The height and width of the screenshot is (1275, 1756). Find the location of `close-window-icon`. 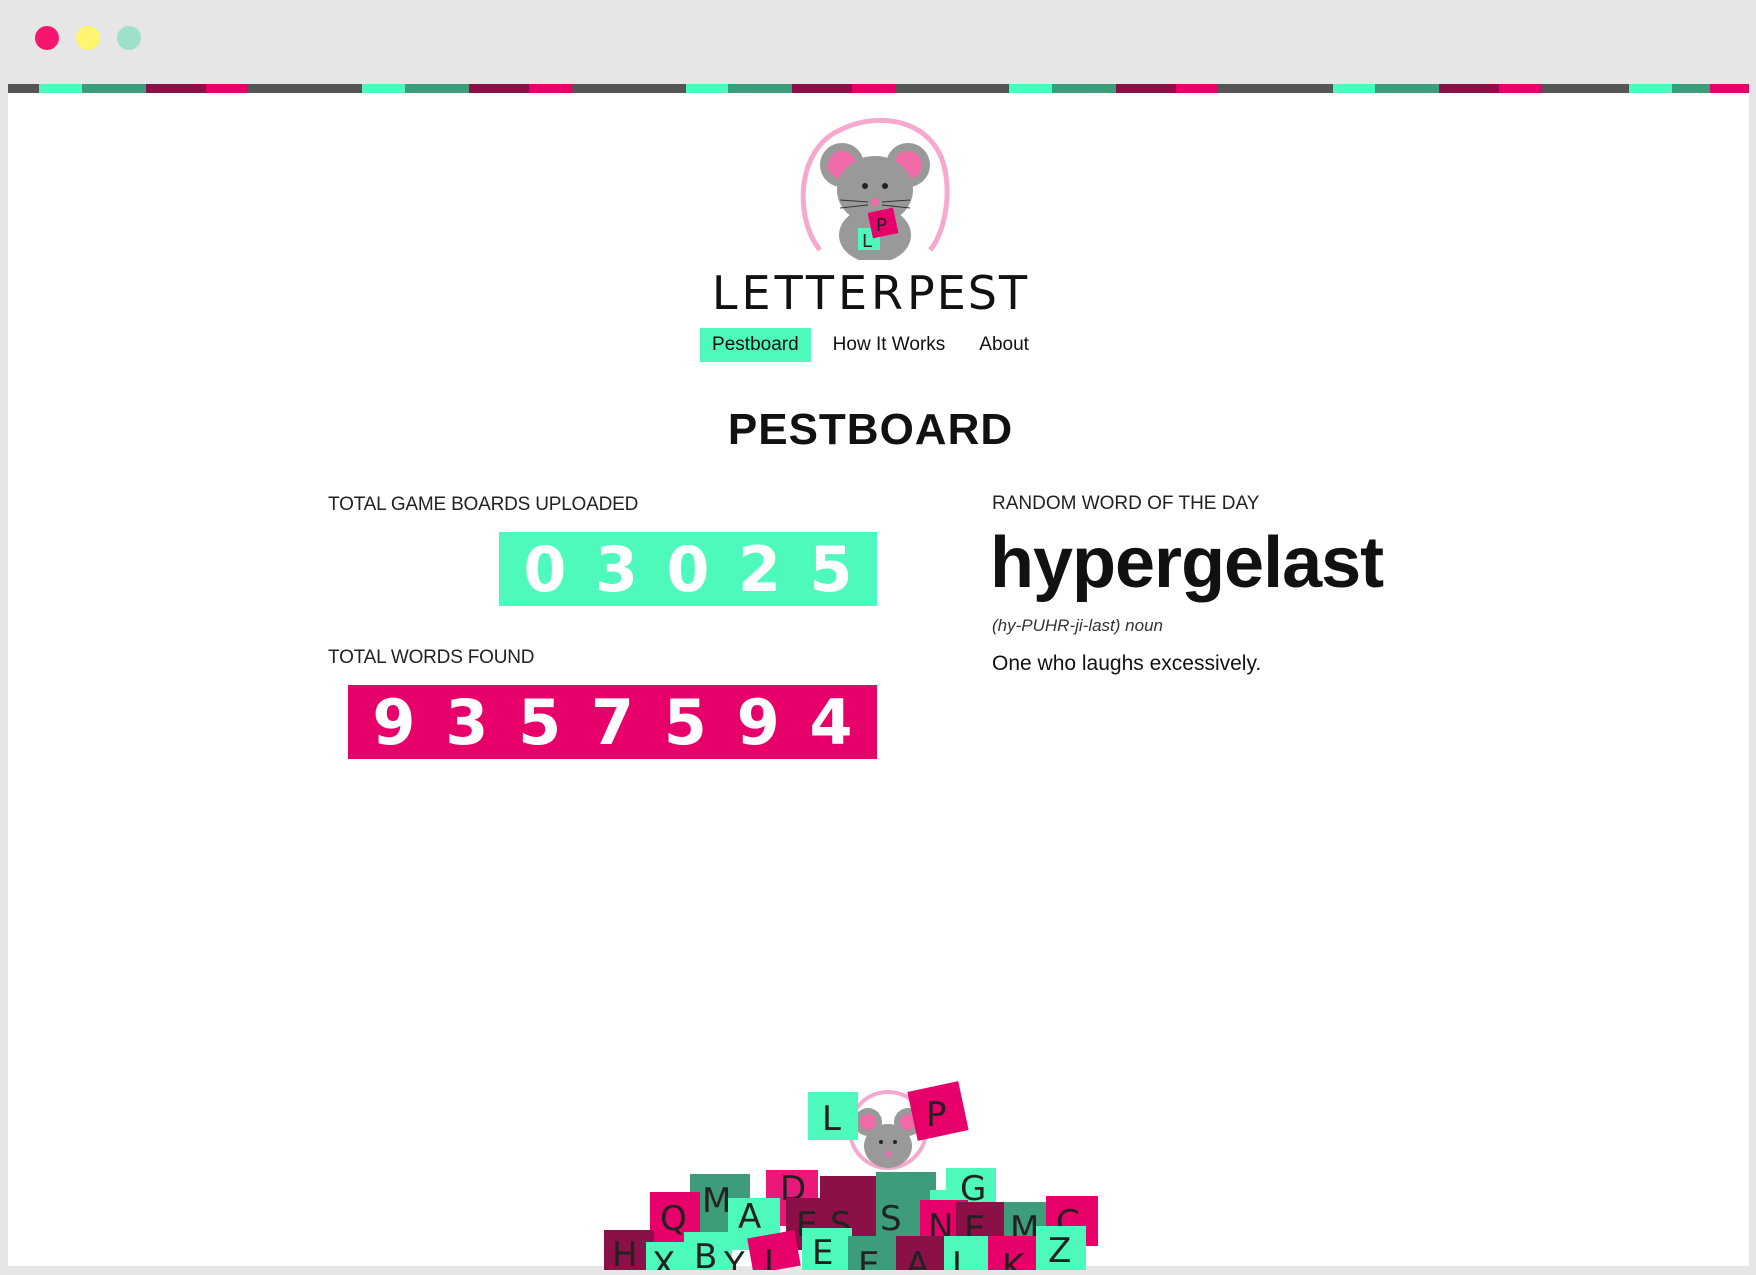

close-window-icon is located at coordinates (47, 38).